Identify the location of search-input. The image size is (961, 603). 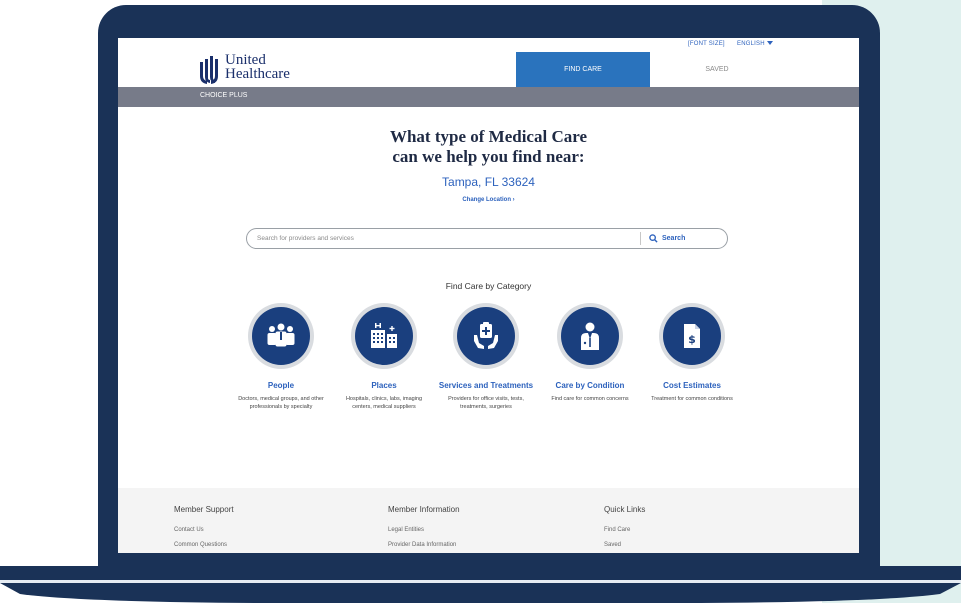
(442, 238).